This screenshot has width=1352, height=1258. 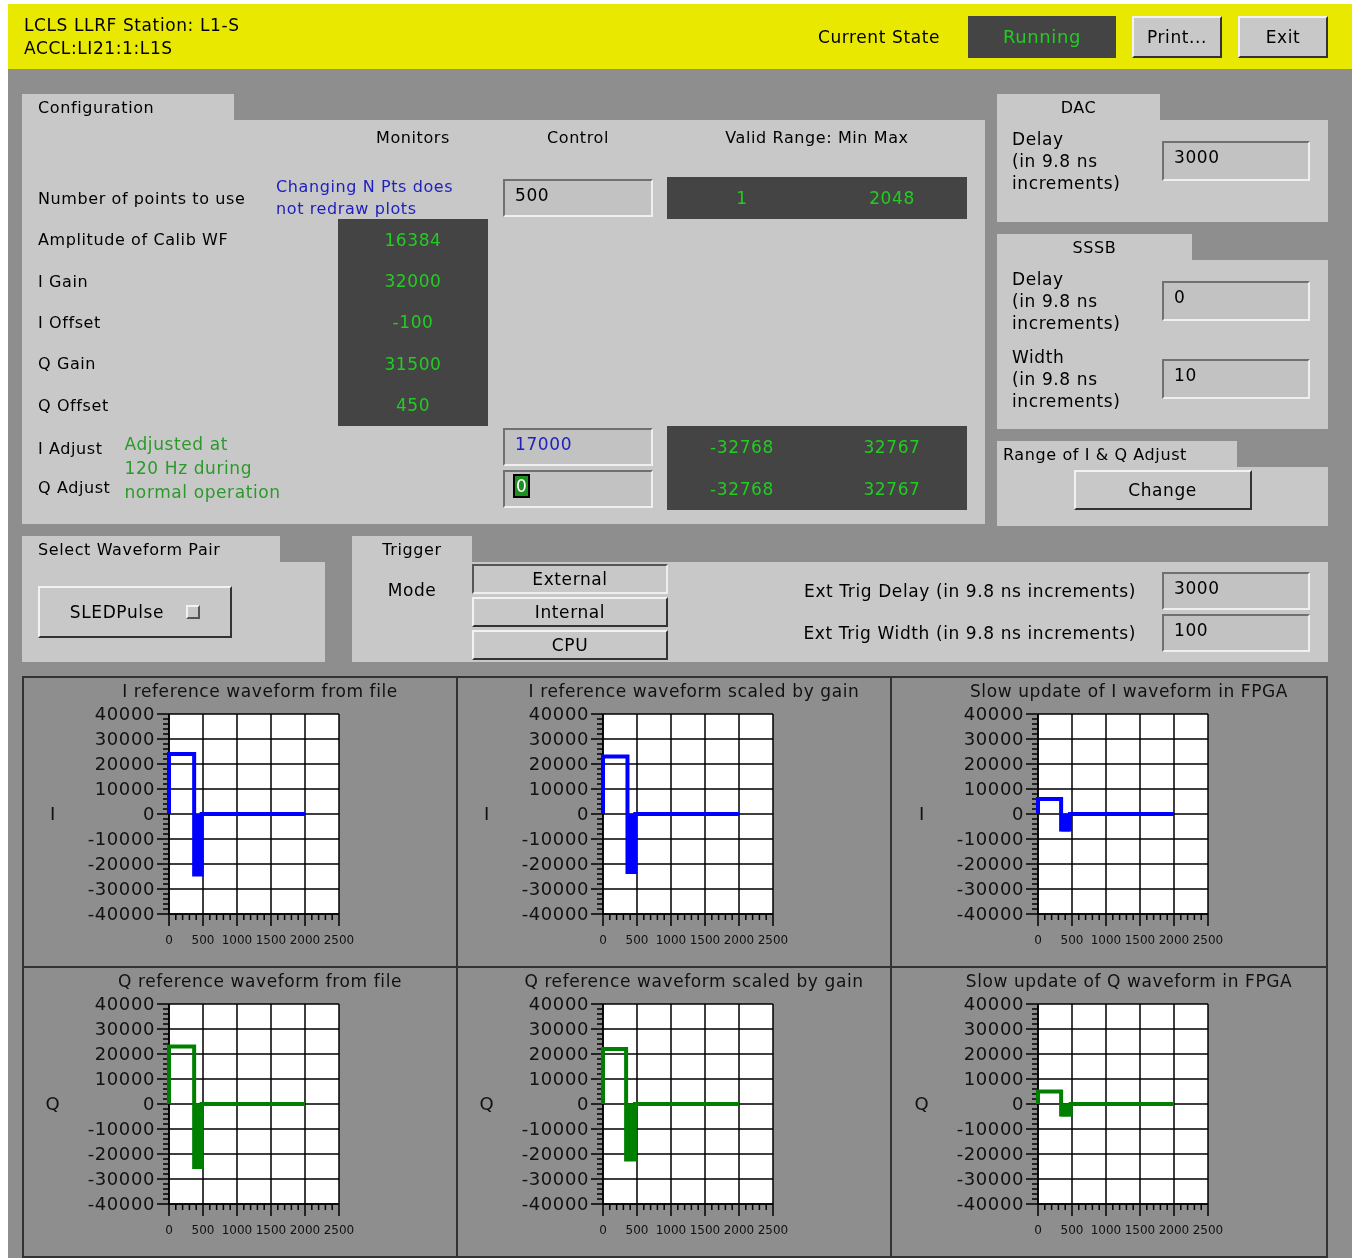 What do you see at coordinates (1283, 36) in the screenshot?
I see `header-button: Exit` at bounding box center [1283, 36].